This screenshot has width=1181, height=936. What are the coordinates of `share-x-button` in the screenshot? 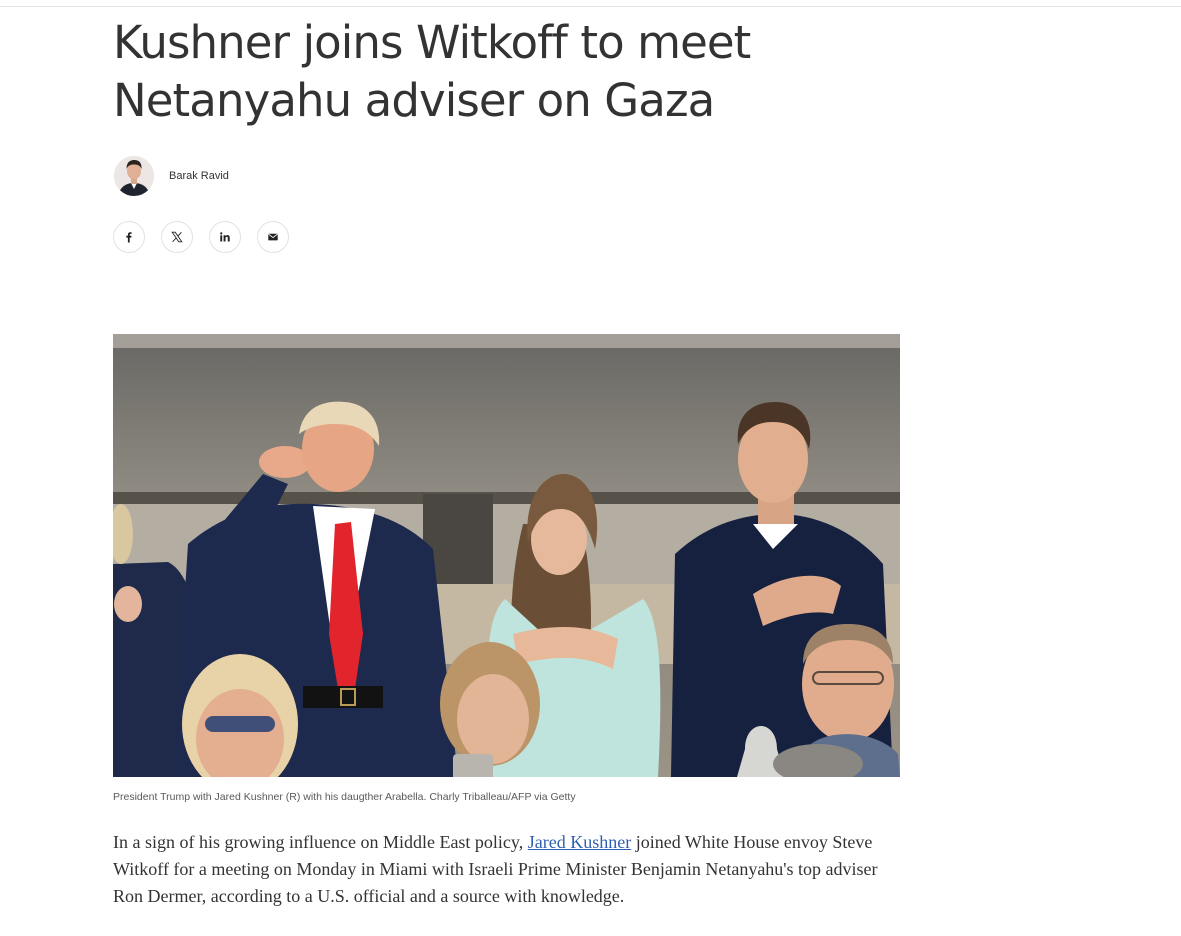 It's located at (177, 237).